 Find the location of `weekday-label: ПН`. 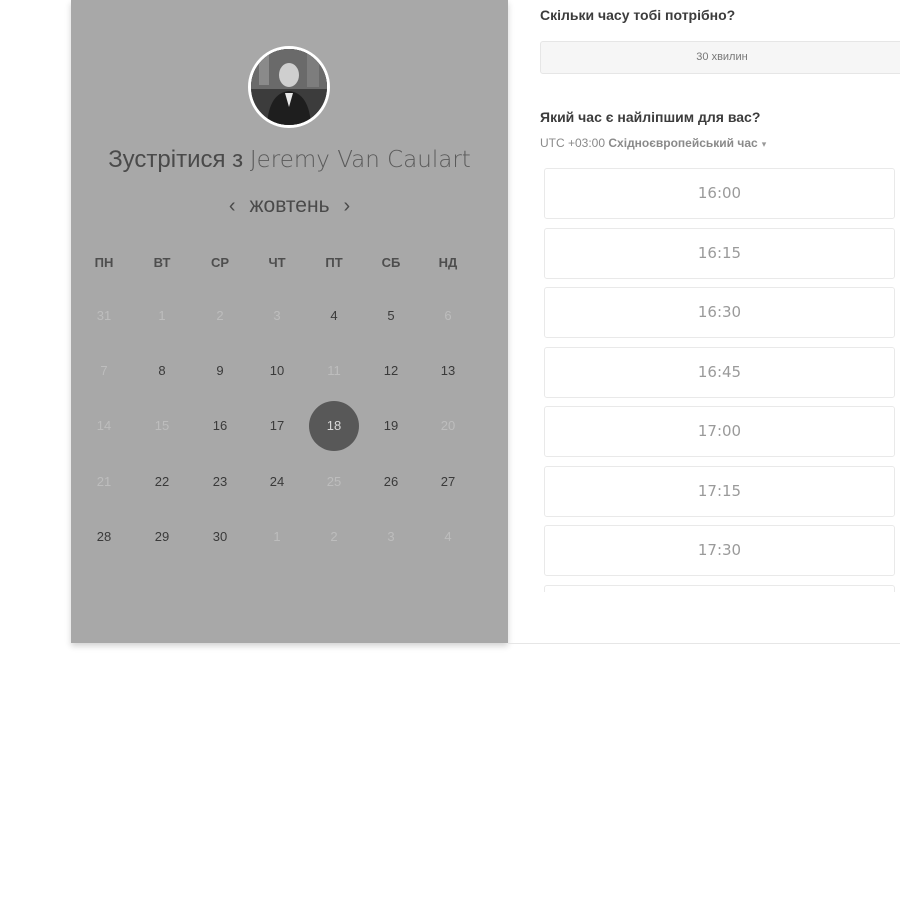

weekday-label: ПН is located at coordinates (104, 262).